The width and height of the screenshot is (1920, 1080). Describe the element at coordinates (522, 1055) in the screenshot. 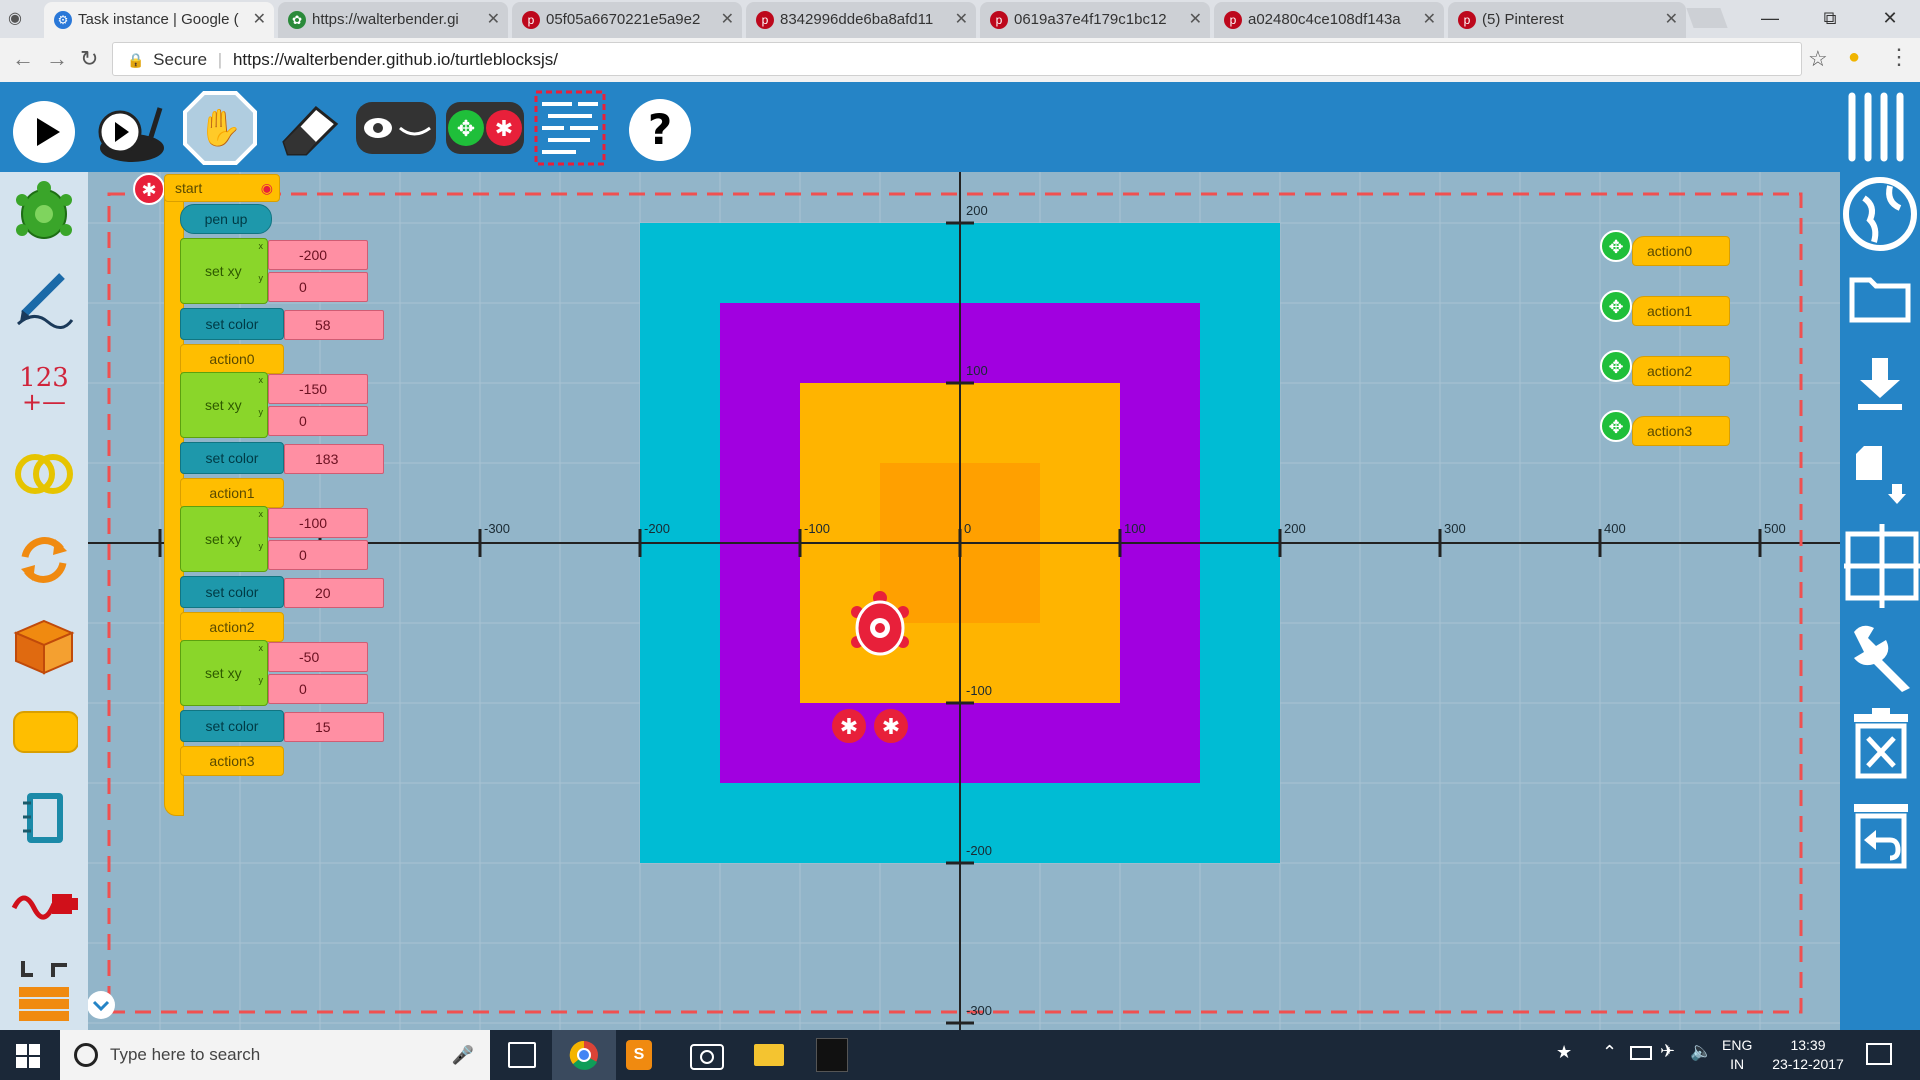

I see `task-view-button` at that location.